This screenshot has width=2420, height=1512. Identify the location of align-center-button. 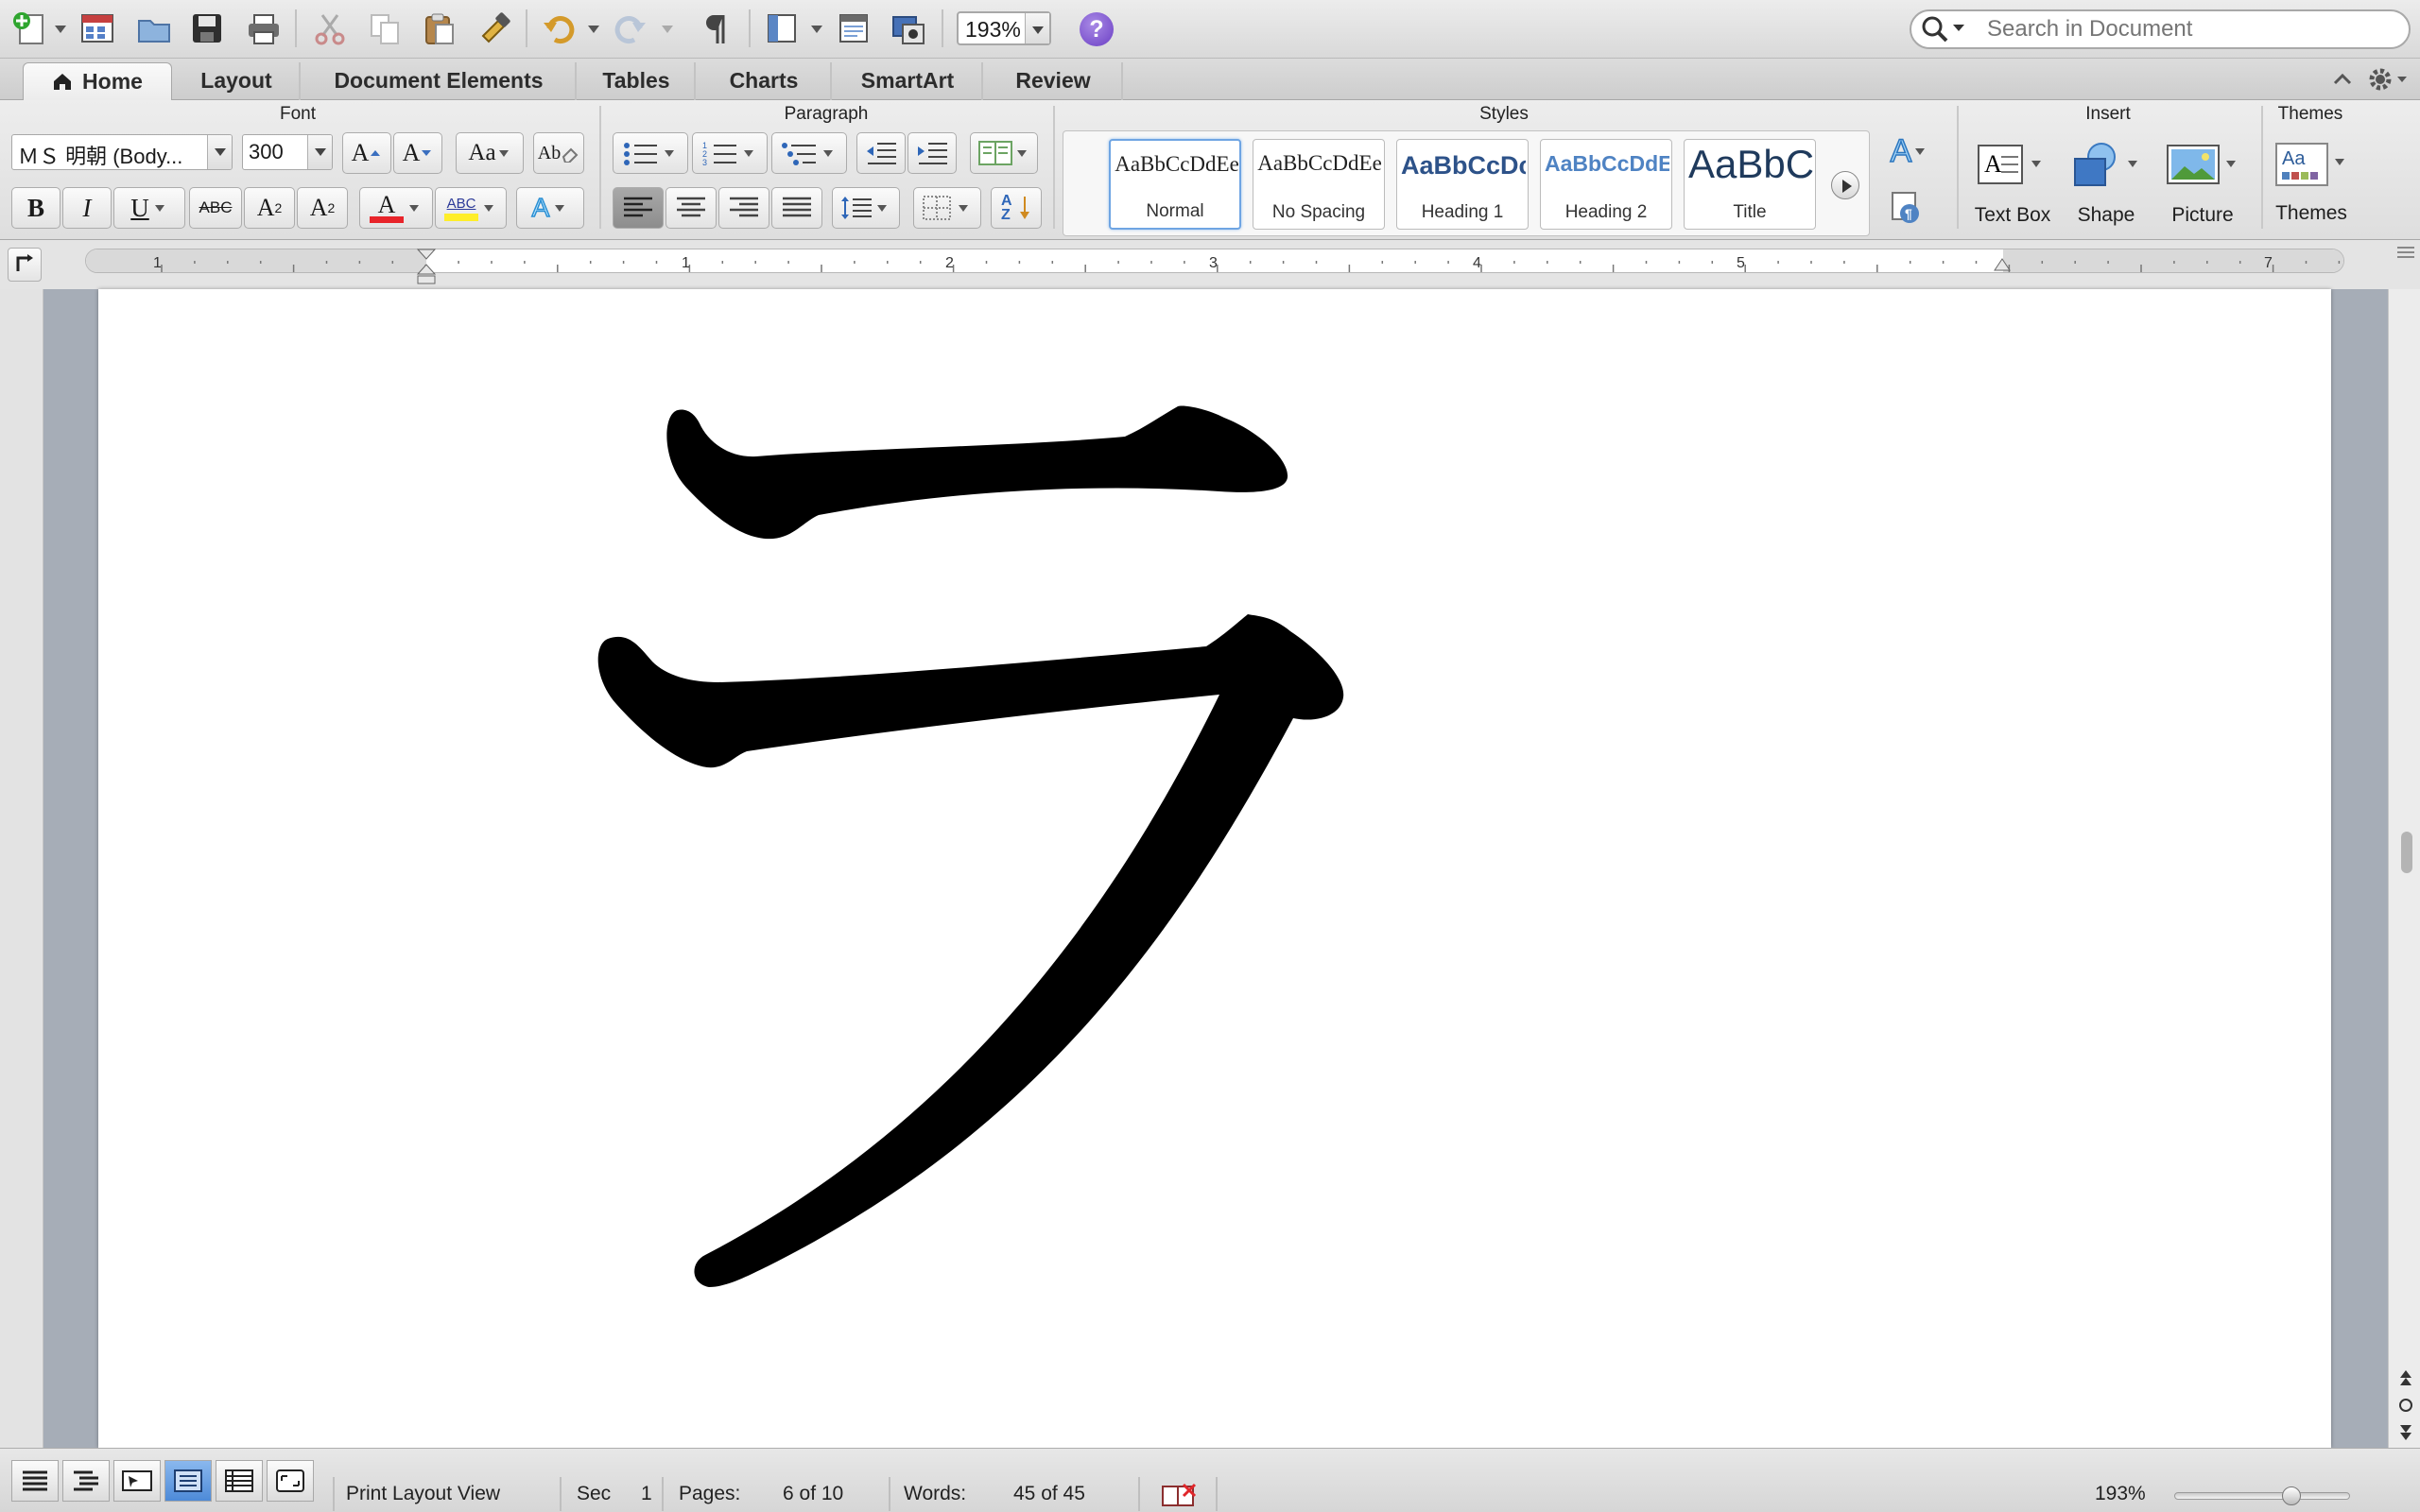
(691, 208).